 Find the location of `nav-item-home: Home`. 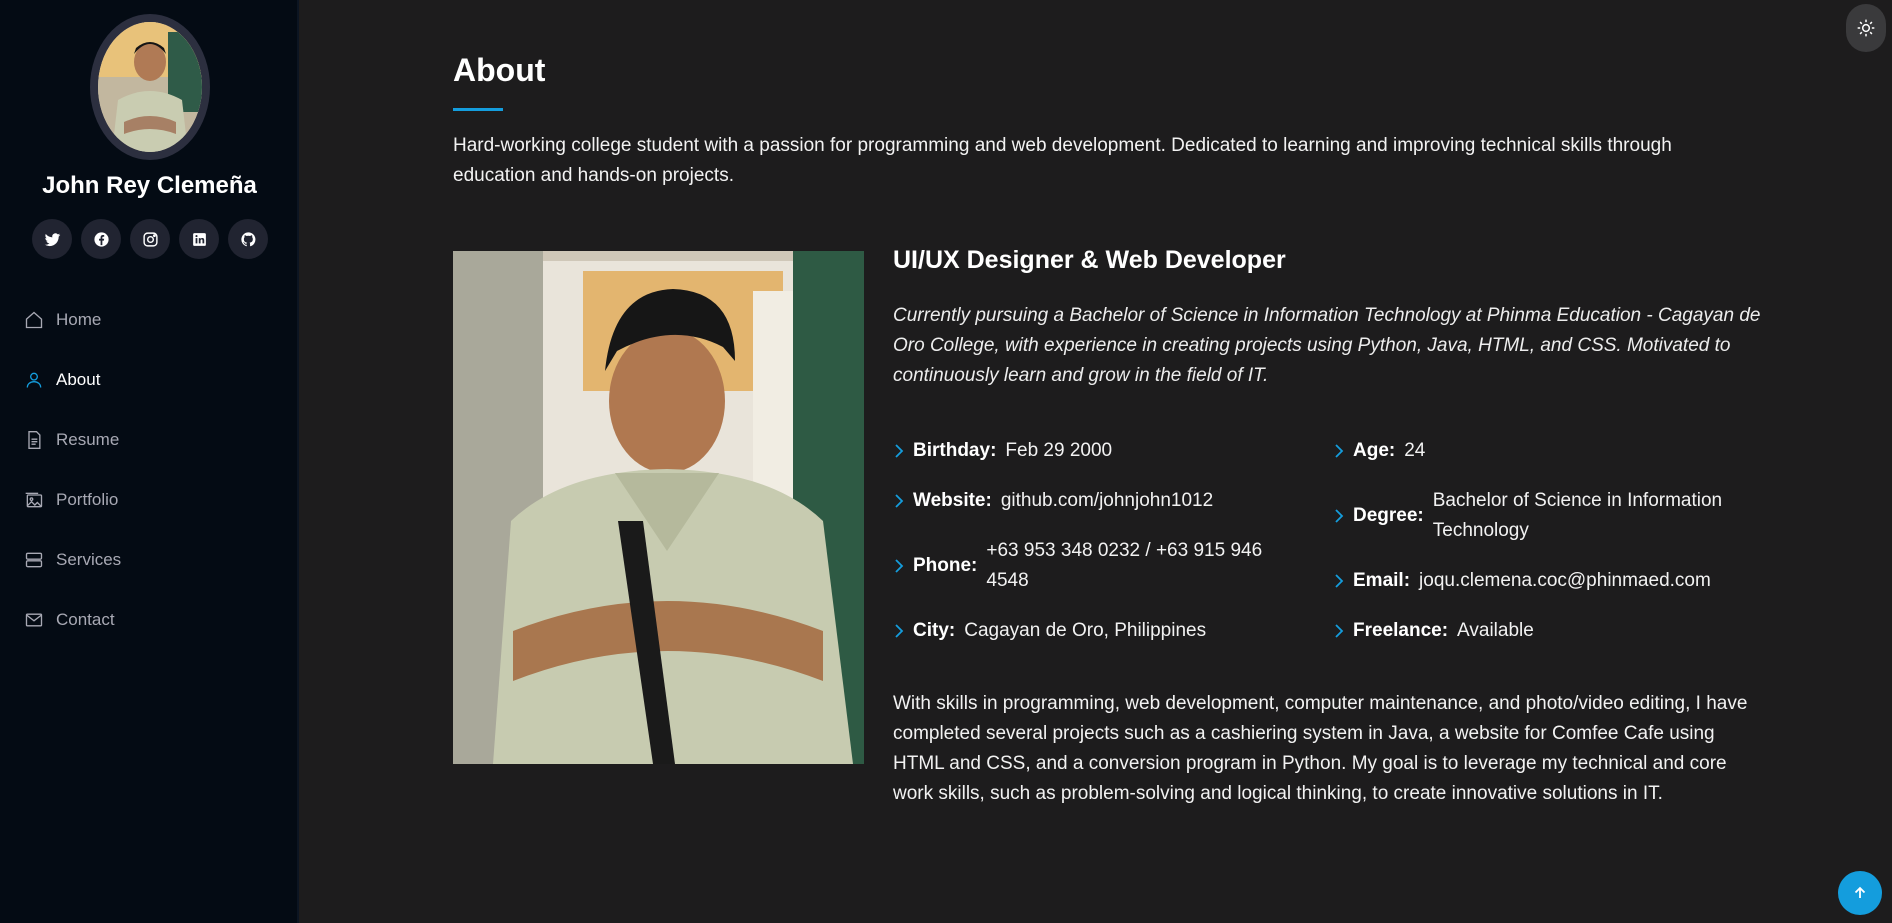

nav-item-home: Home is located at coordinates (72, 320).